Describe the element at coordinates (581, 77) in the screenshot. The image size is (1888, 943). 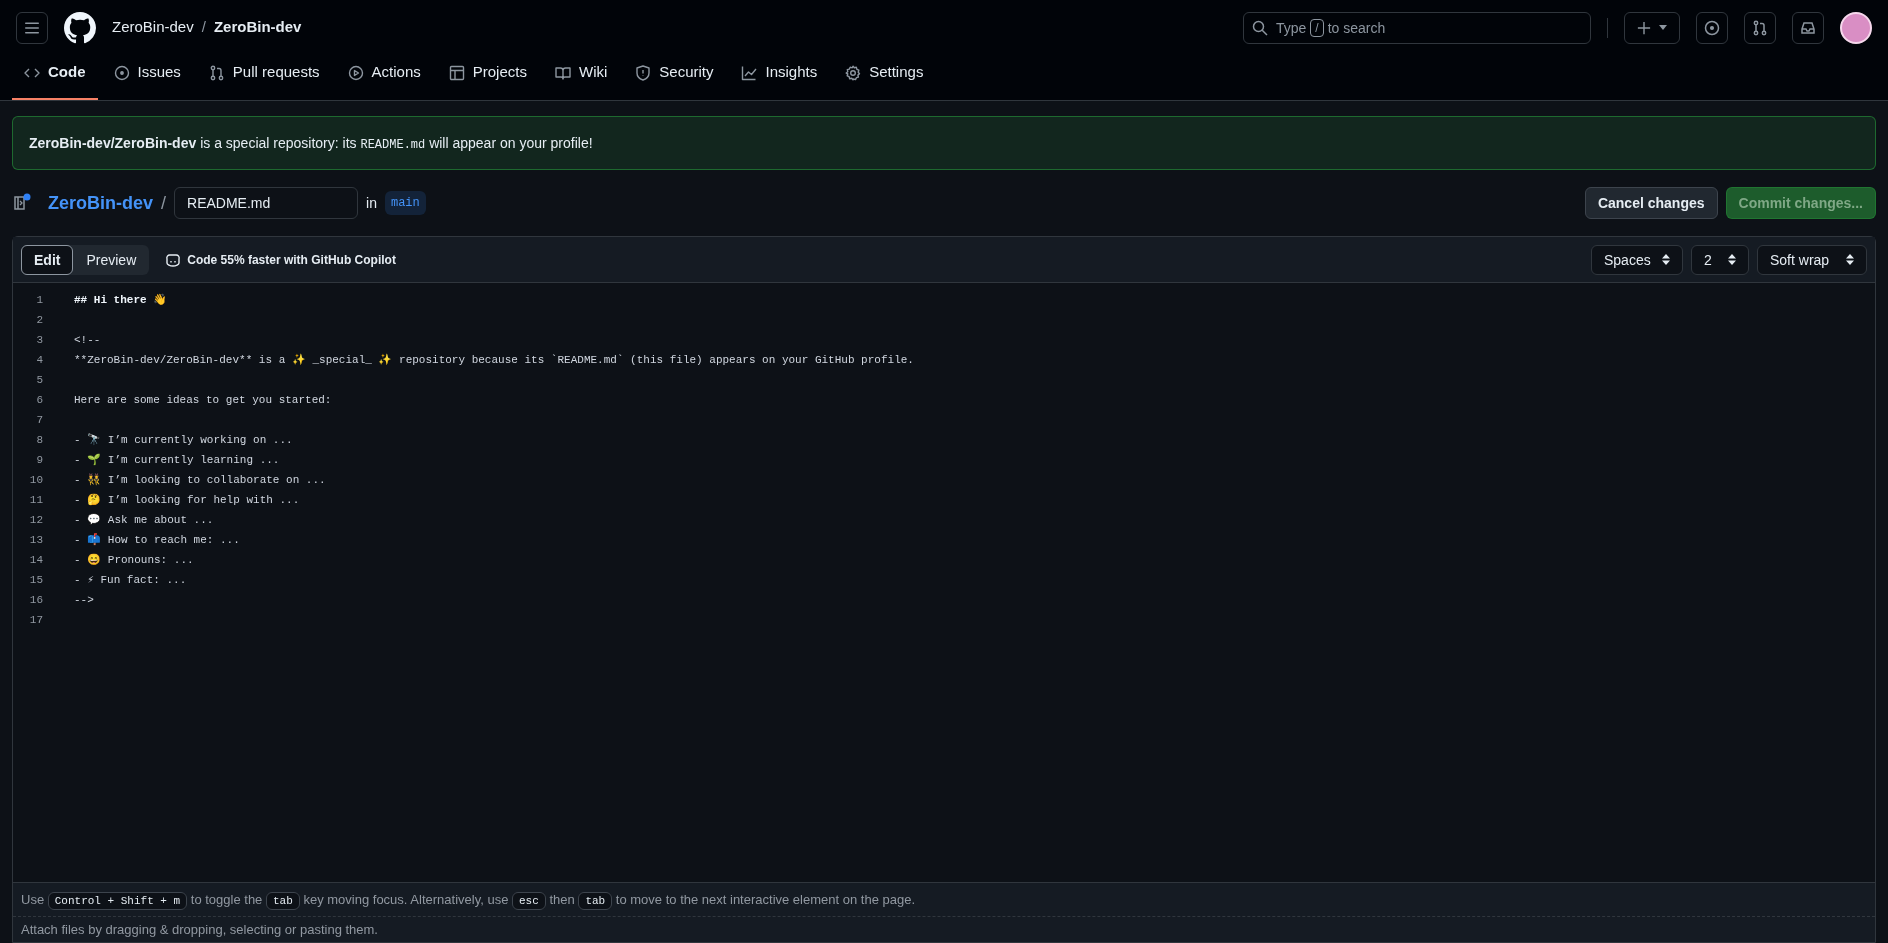
I see `nav-tab: Wiki` at that location.